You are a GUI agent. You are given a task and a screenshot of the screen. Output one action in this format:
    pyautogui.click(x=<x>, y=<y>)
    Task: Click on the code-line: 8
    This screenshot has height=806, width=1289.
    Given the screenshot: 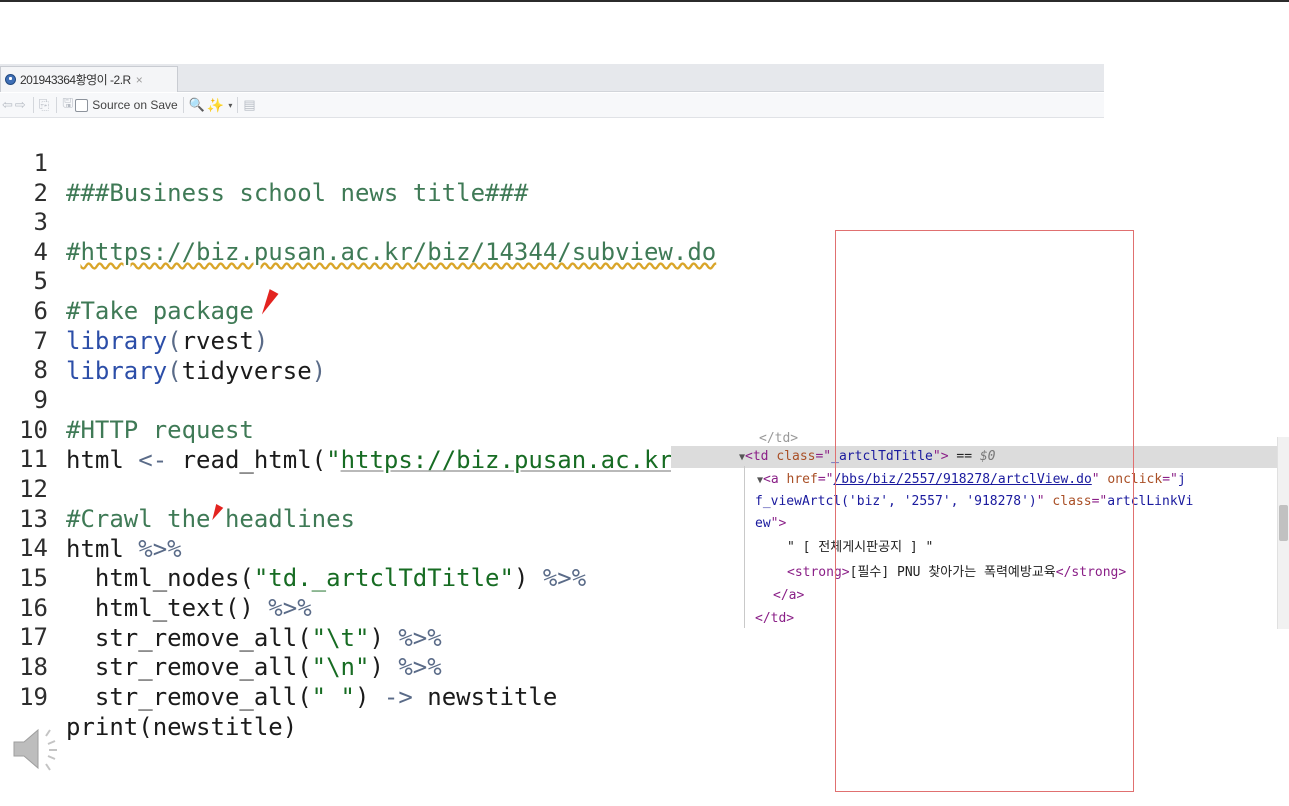 What is the action you would take?
    pyautogui.click(x=29, y=354)
    